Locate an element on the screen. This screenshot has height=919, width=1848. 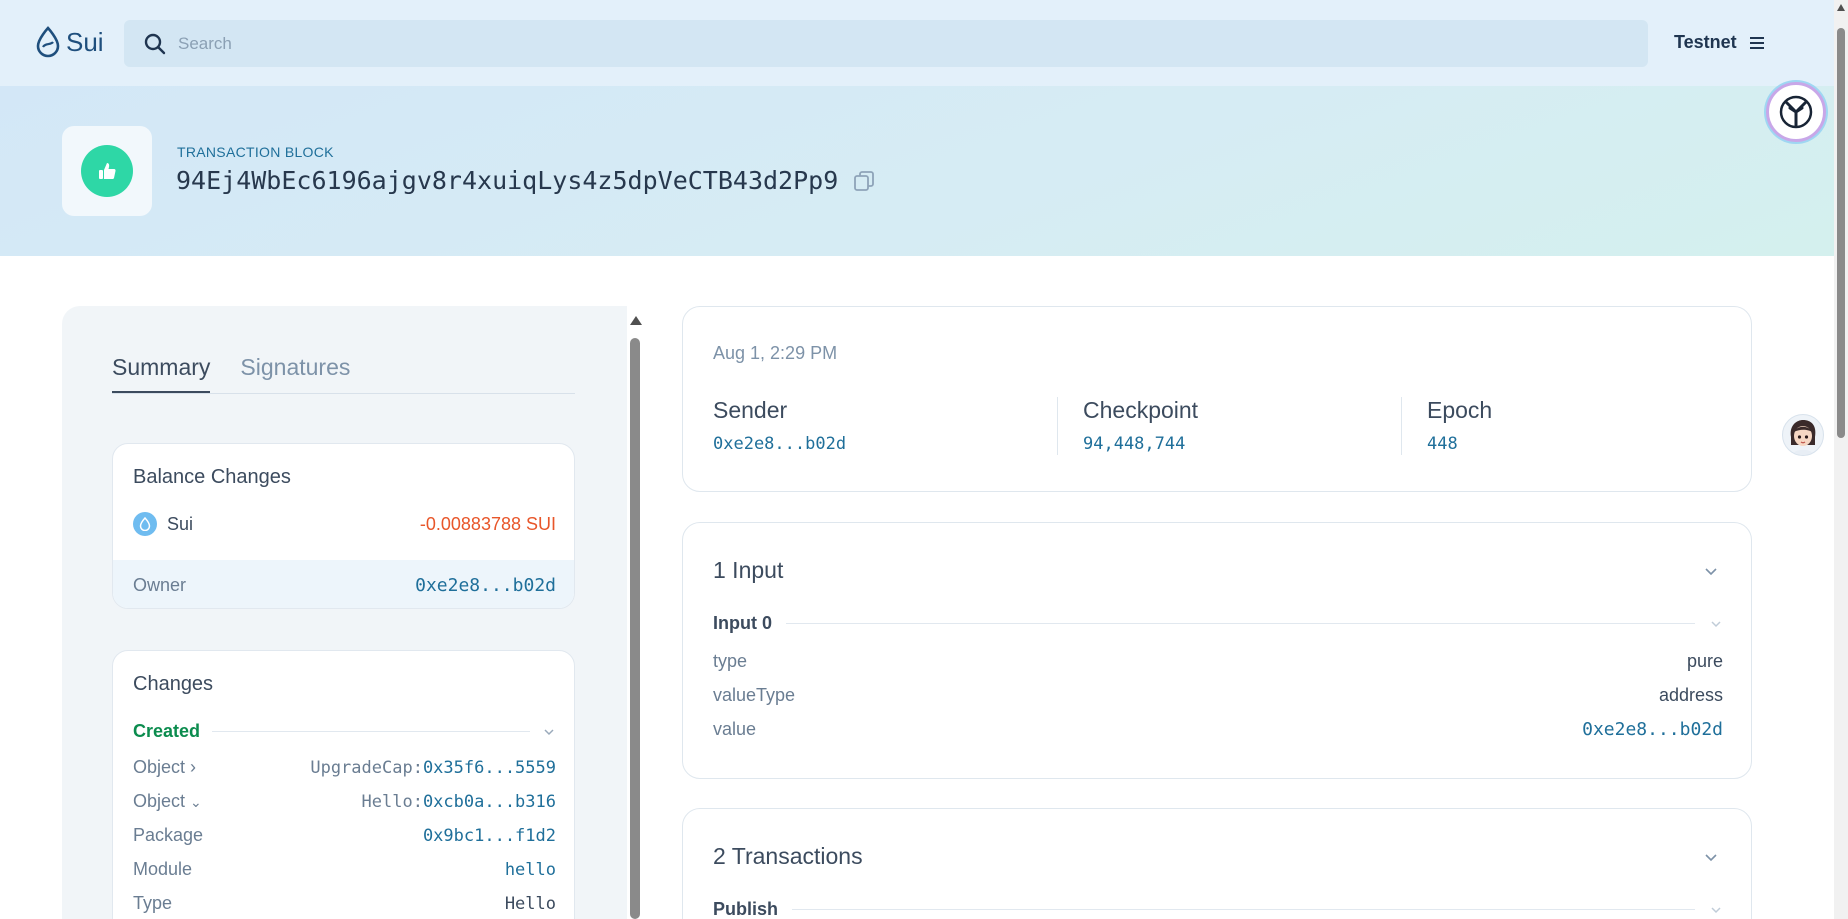
input-value-row: value 0xe2e8...b02d is located at coordinates (1218, 729).